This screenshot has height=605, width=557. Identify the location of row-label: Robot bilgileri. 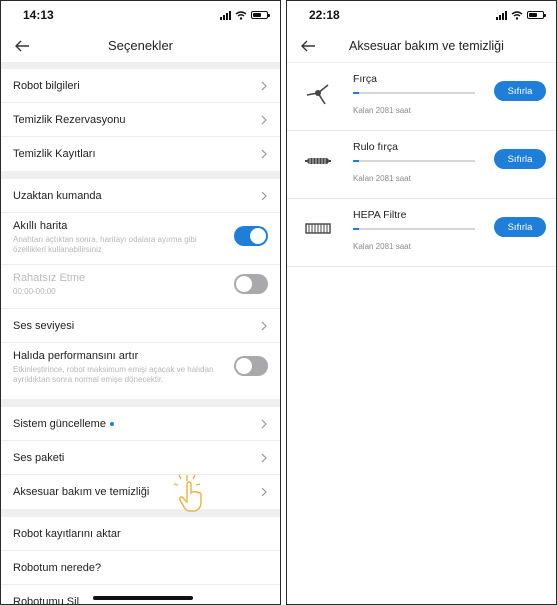
(46, 85).